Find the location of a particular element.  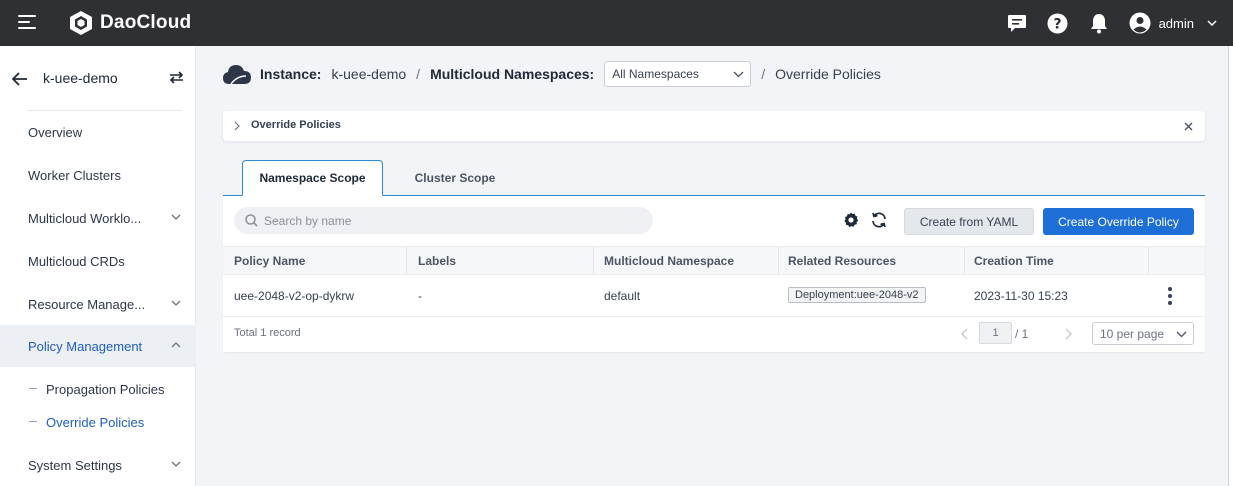

brand-logo: DaoCloud is located at coordinates (129, 23).